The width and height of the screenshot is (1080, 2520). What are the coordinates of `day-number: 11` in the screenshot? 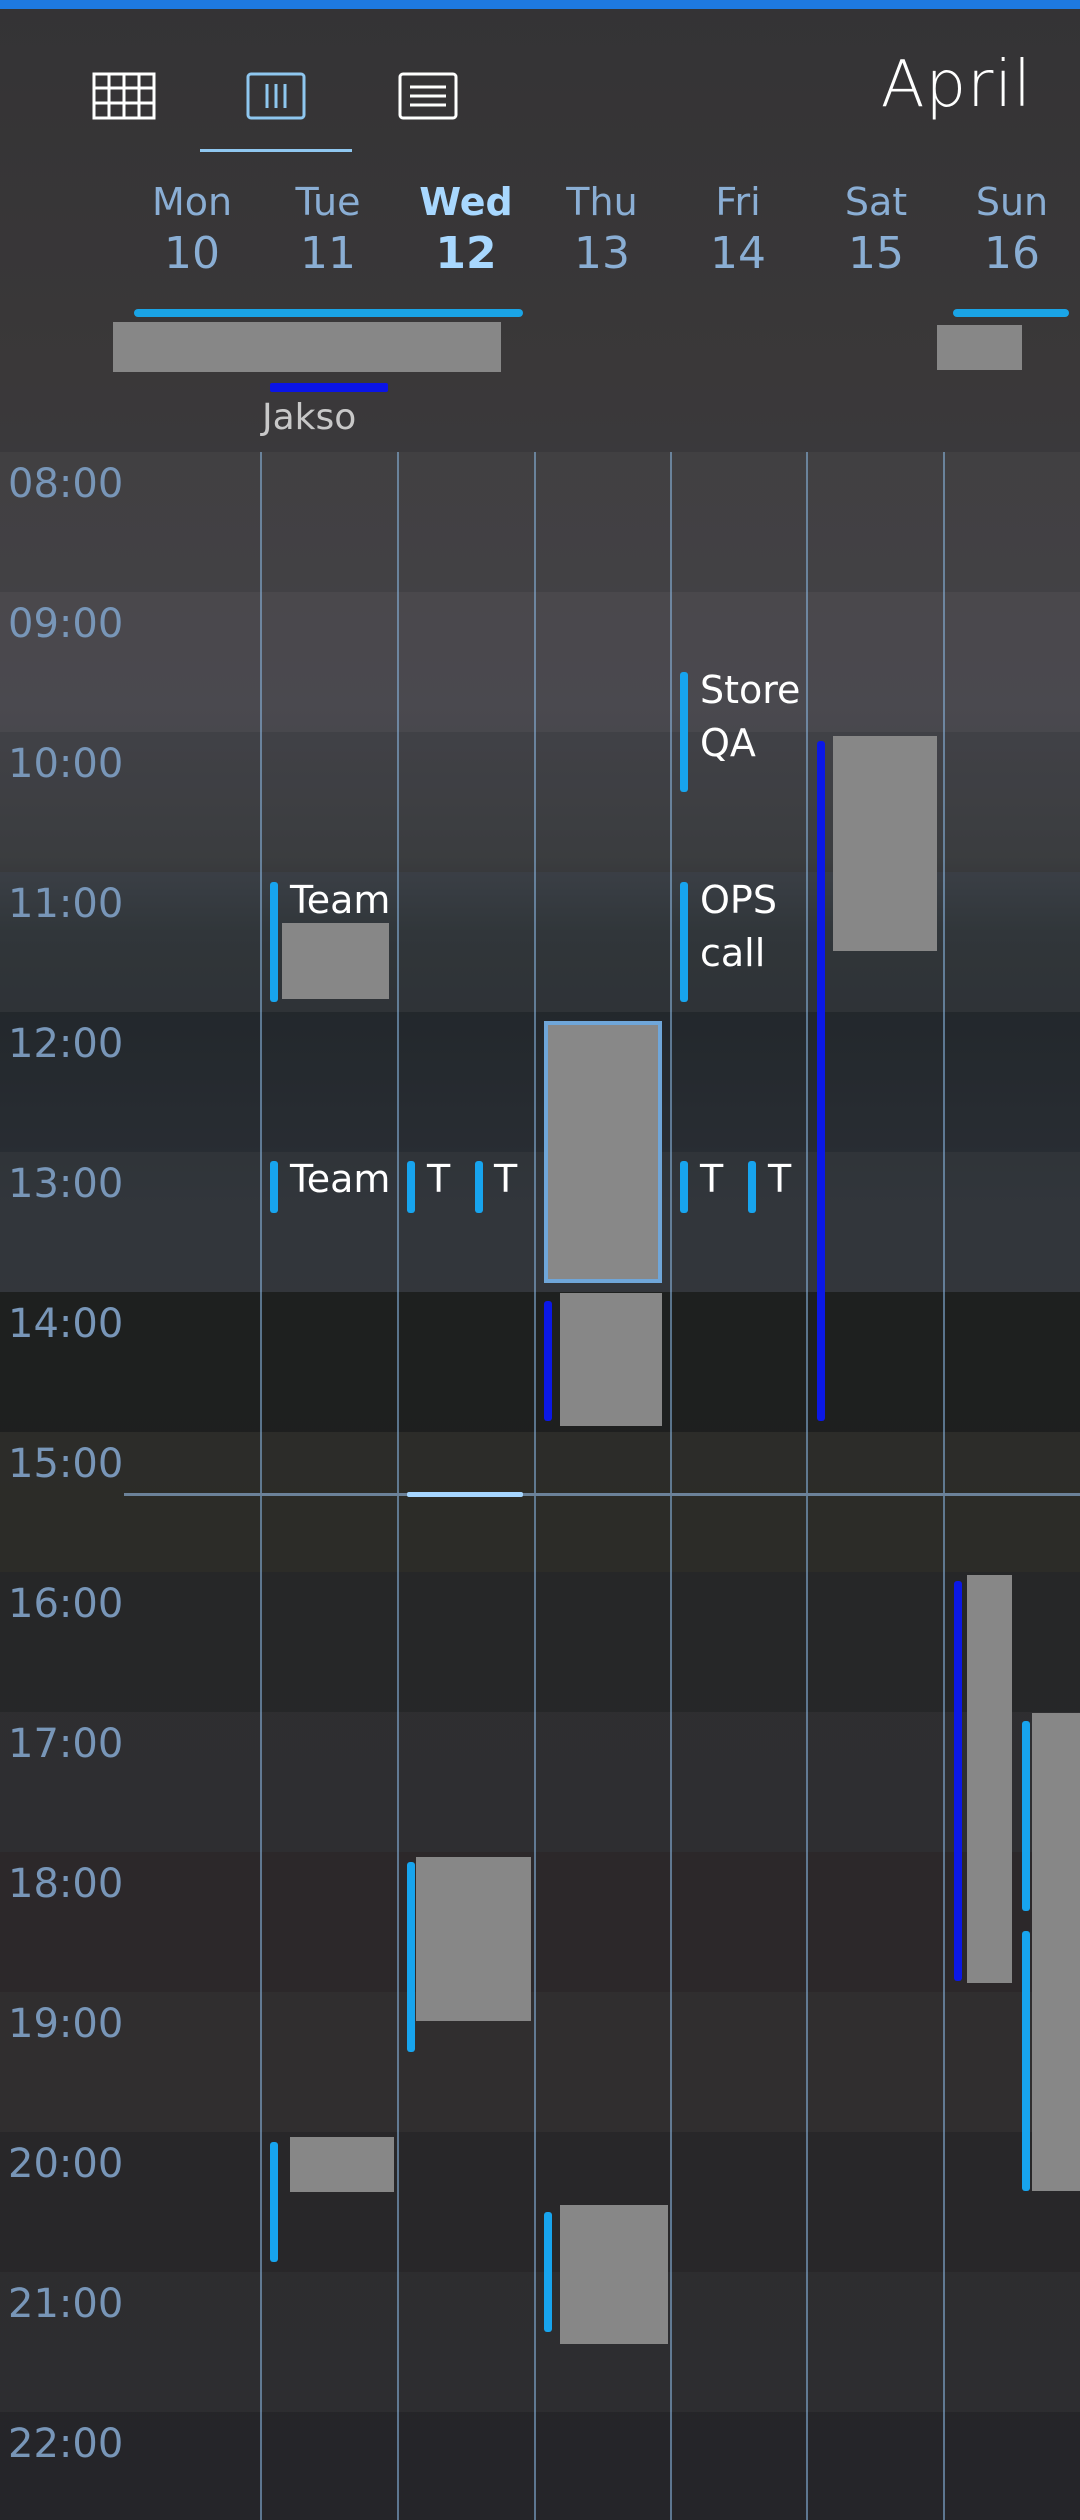 It's located at (328, 253).